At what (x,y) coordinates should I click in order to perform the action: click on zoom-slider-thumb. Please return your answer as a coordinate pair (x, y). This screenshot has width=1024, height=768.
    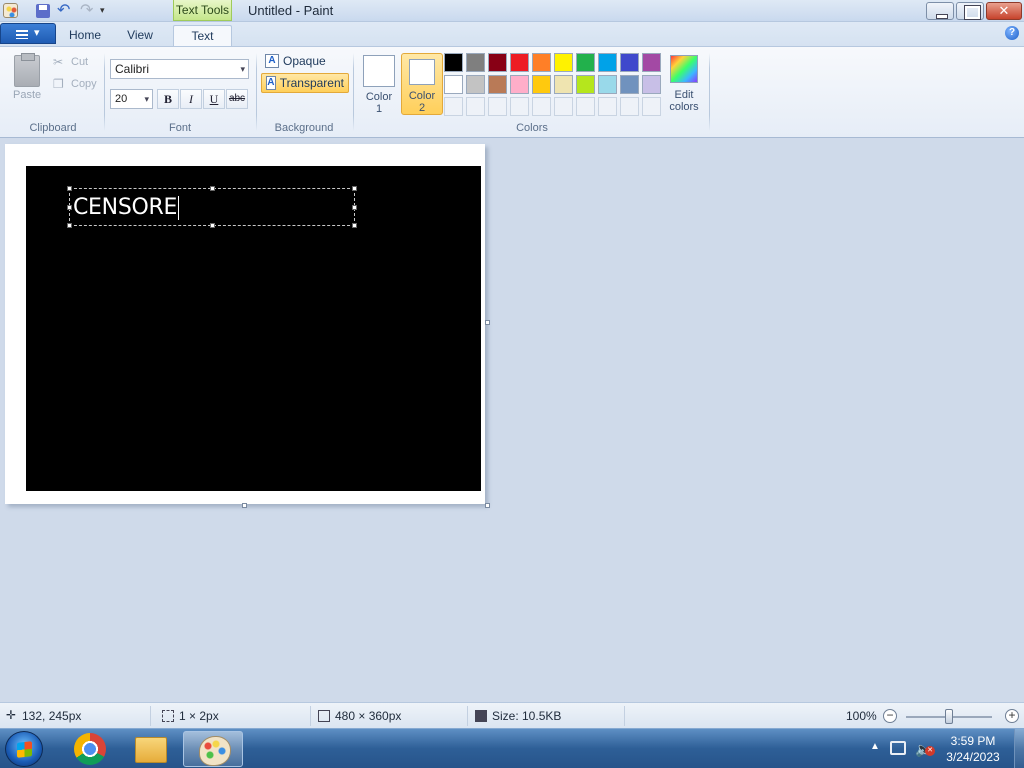
    Looking at the image, I should click on (949, 716).